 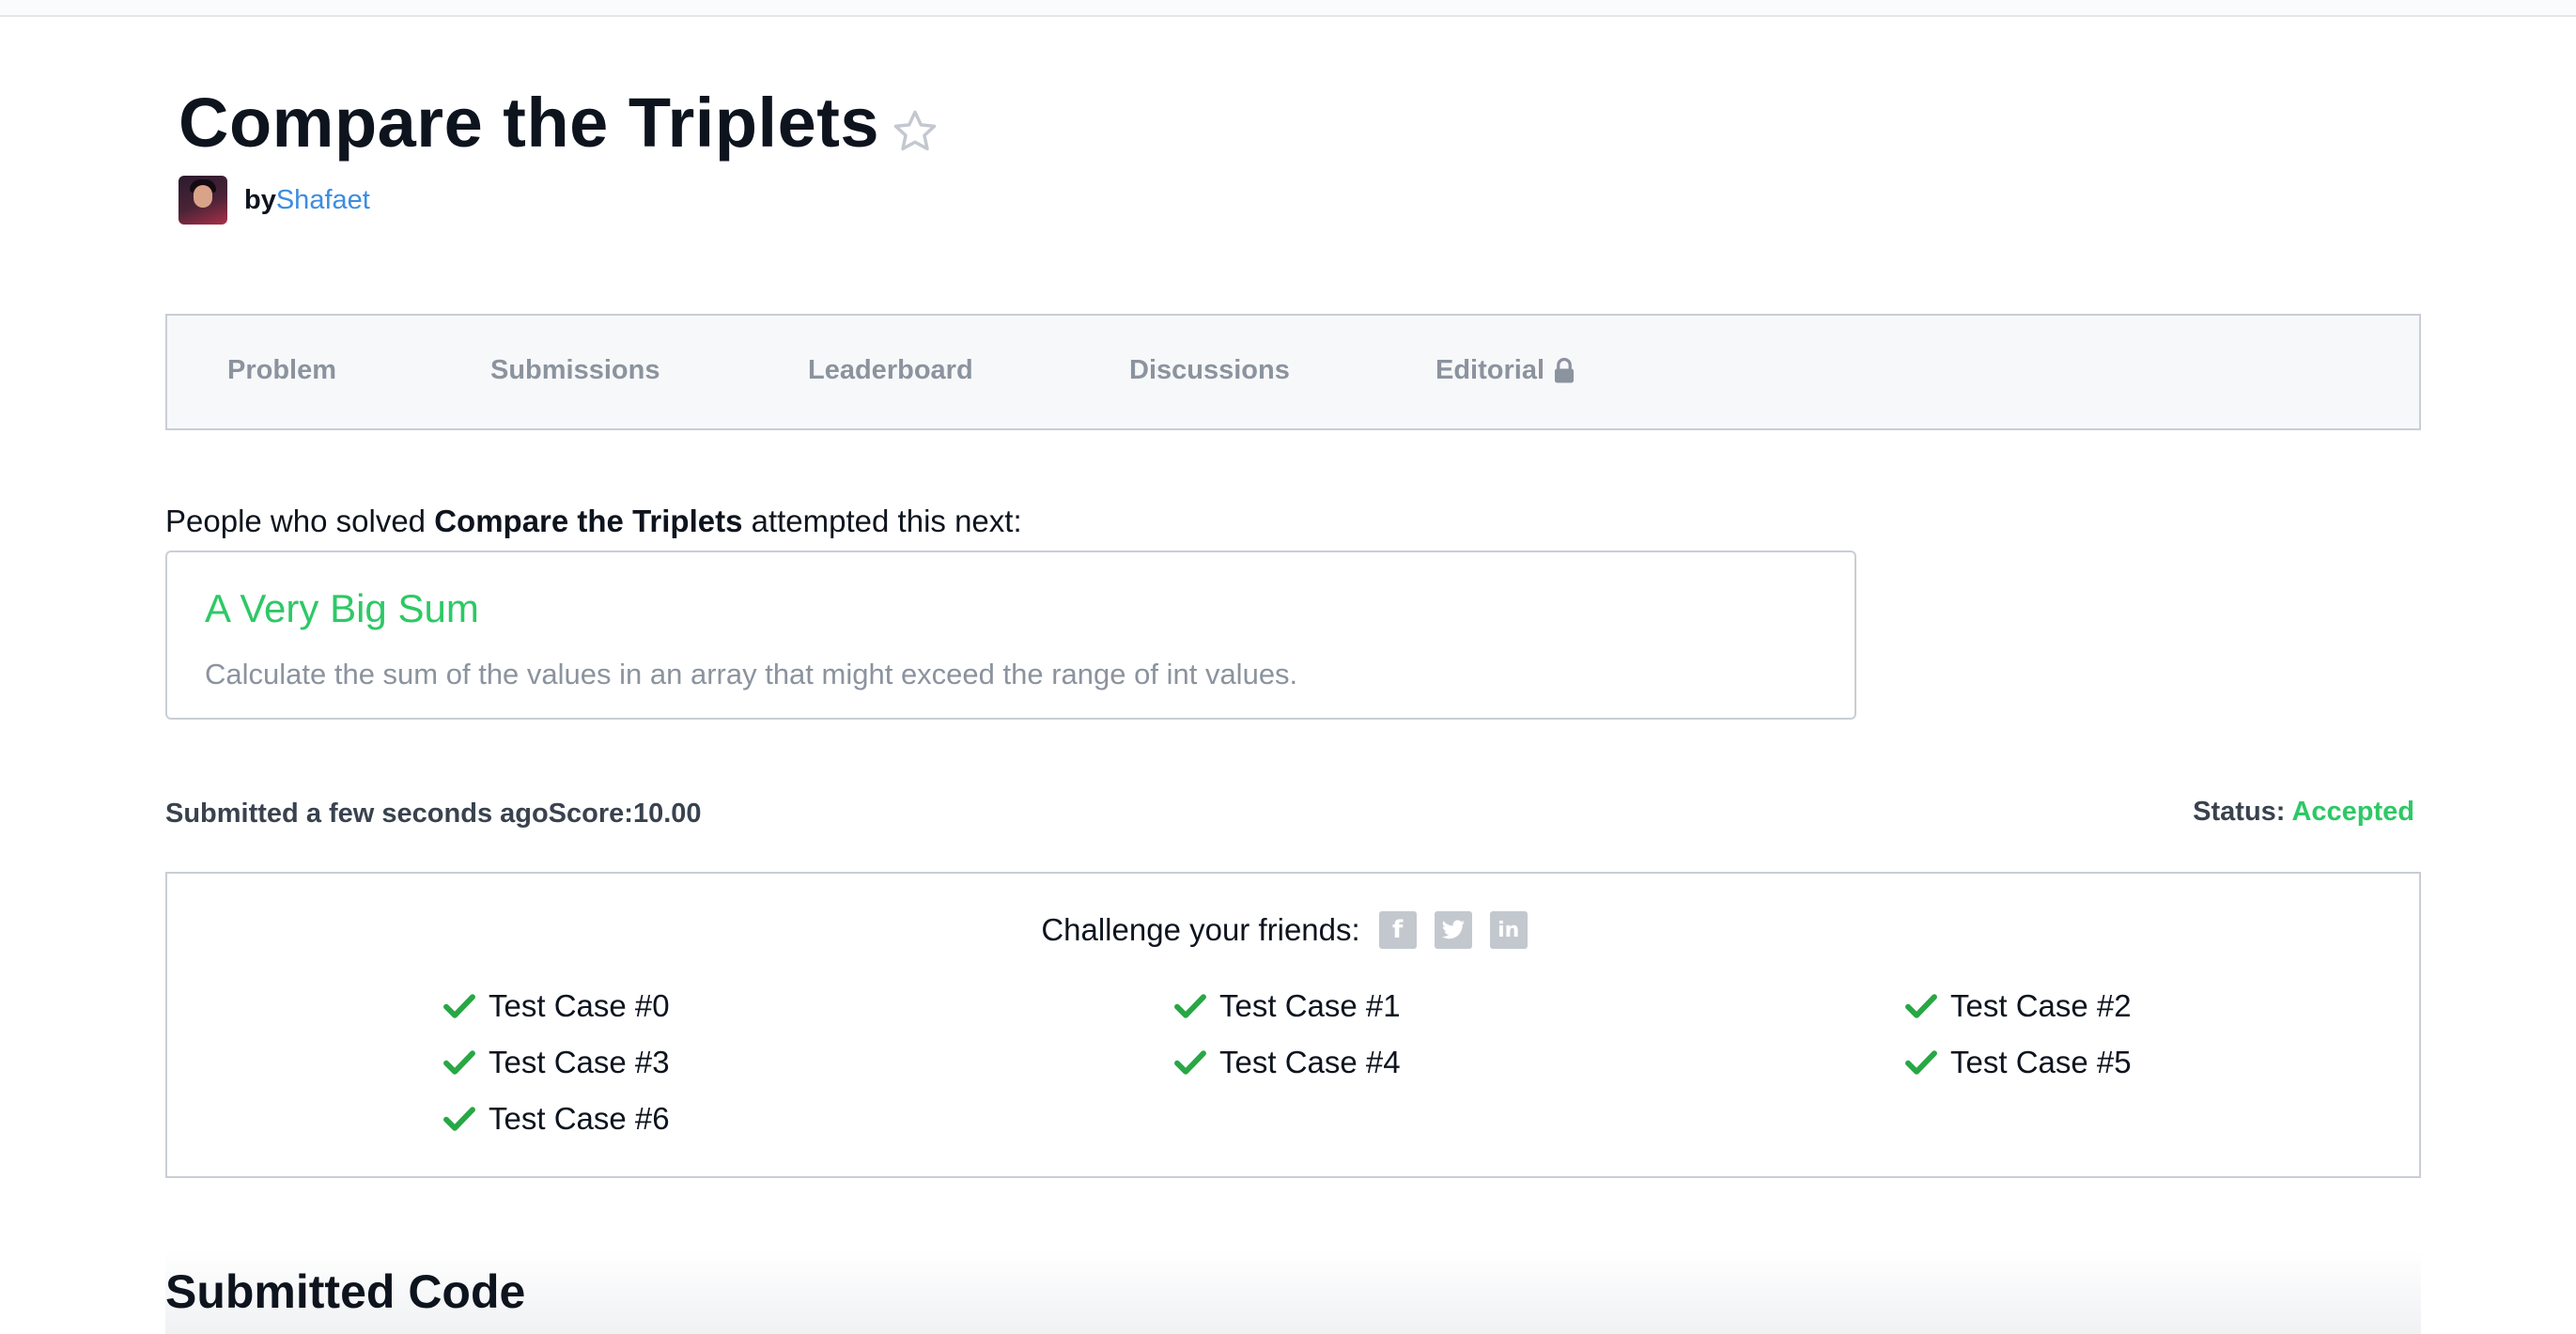 I want to click on status-label: Status:, so click(x=2243, y=812).